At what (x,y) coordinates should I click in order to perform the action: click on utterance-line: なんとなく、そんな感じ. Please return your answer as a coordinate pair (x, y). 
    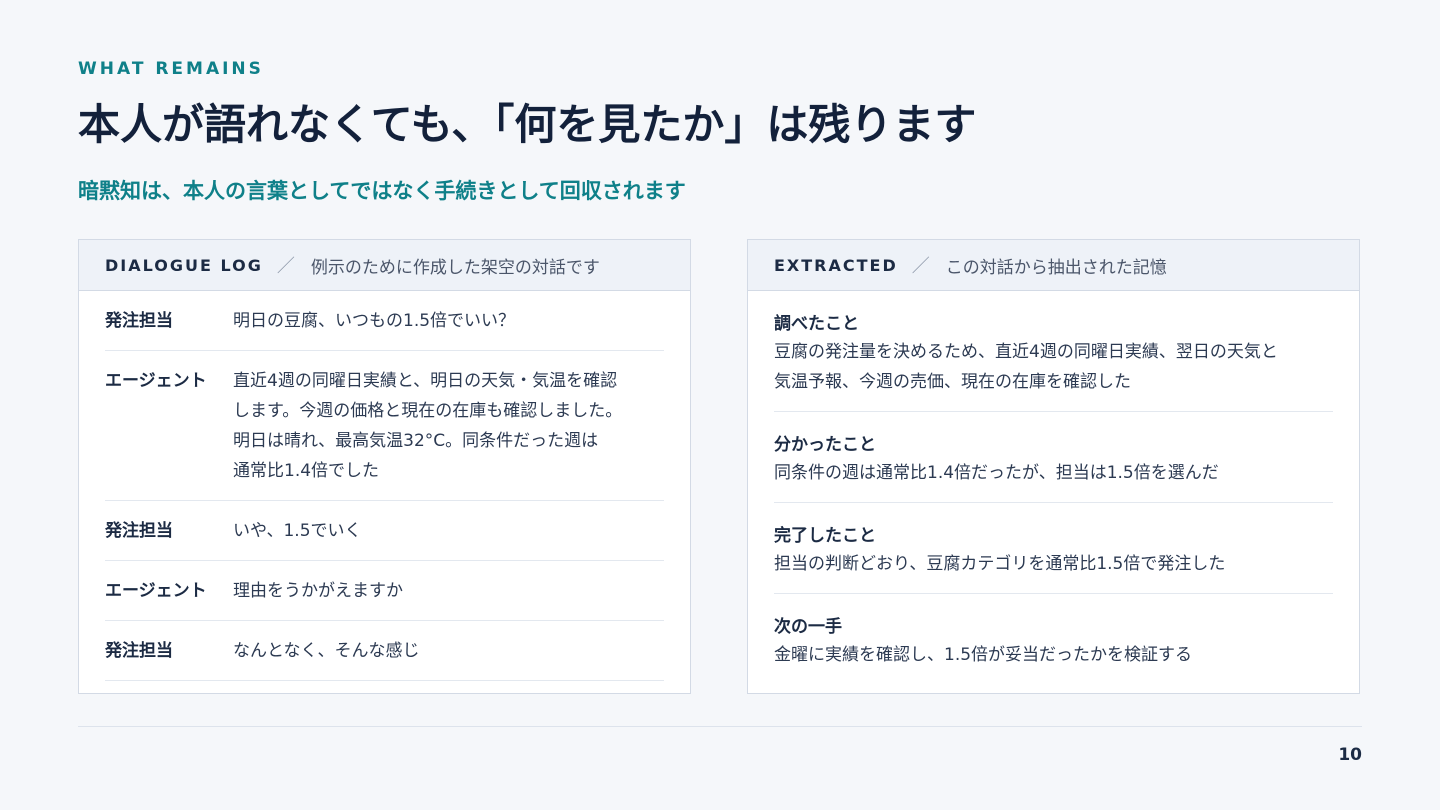
    Looking at the image, I should click on (326, 651).